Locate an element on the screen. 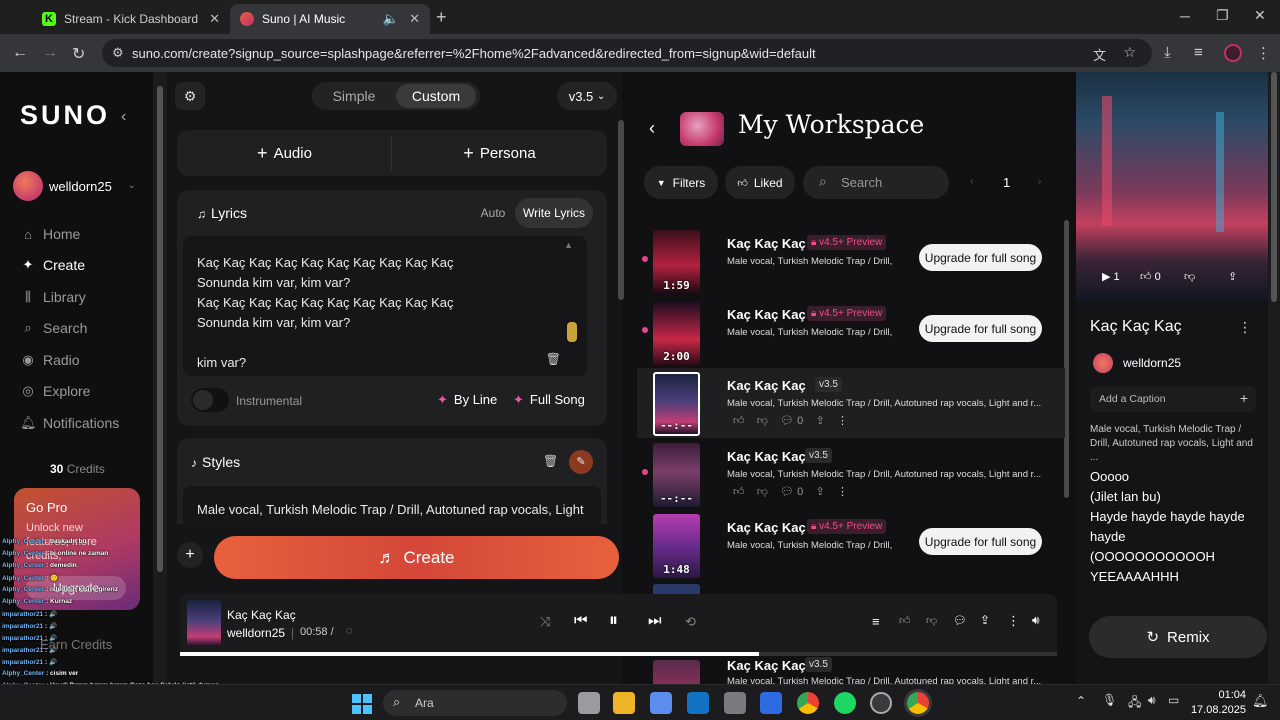 The width and height of the screenshot is (1280, 720). site-info-icon: ⚙ is located at coordinates (118, 53).